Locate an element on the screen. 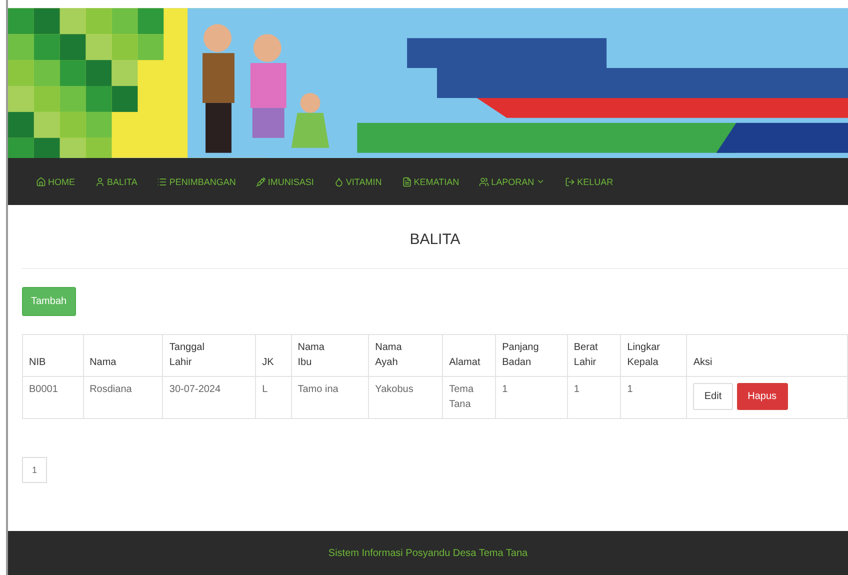  page-button: 1 is located at coordinates (35, 470).